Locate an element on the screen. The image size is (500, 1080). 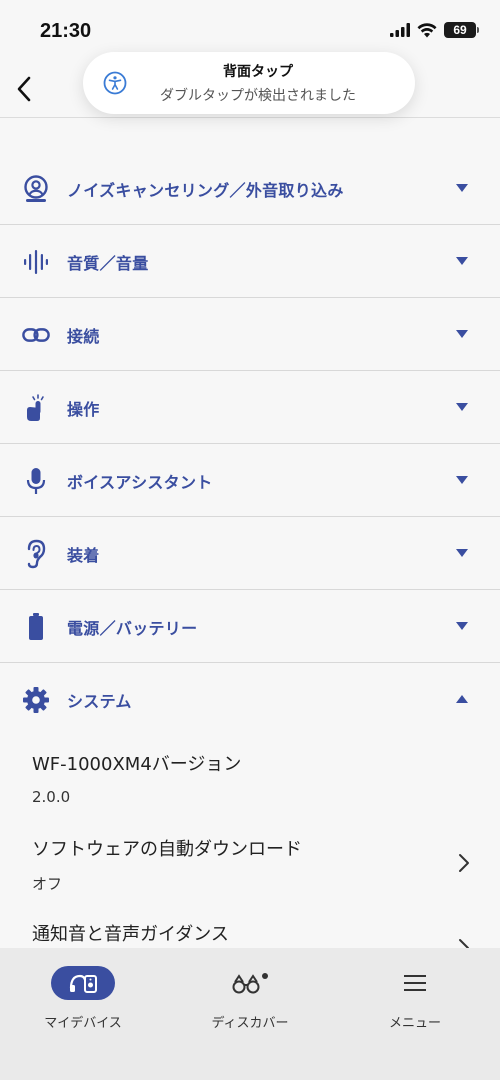
system-item-value: 2.0.0 is located at coordinates (51, 797).